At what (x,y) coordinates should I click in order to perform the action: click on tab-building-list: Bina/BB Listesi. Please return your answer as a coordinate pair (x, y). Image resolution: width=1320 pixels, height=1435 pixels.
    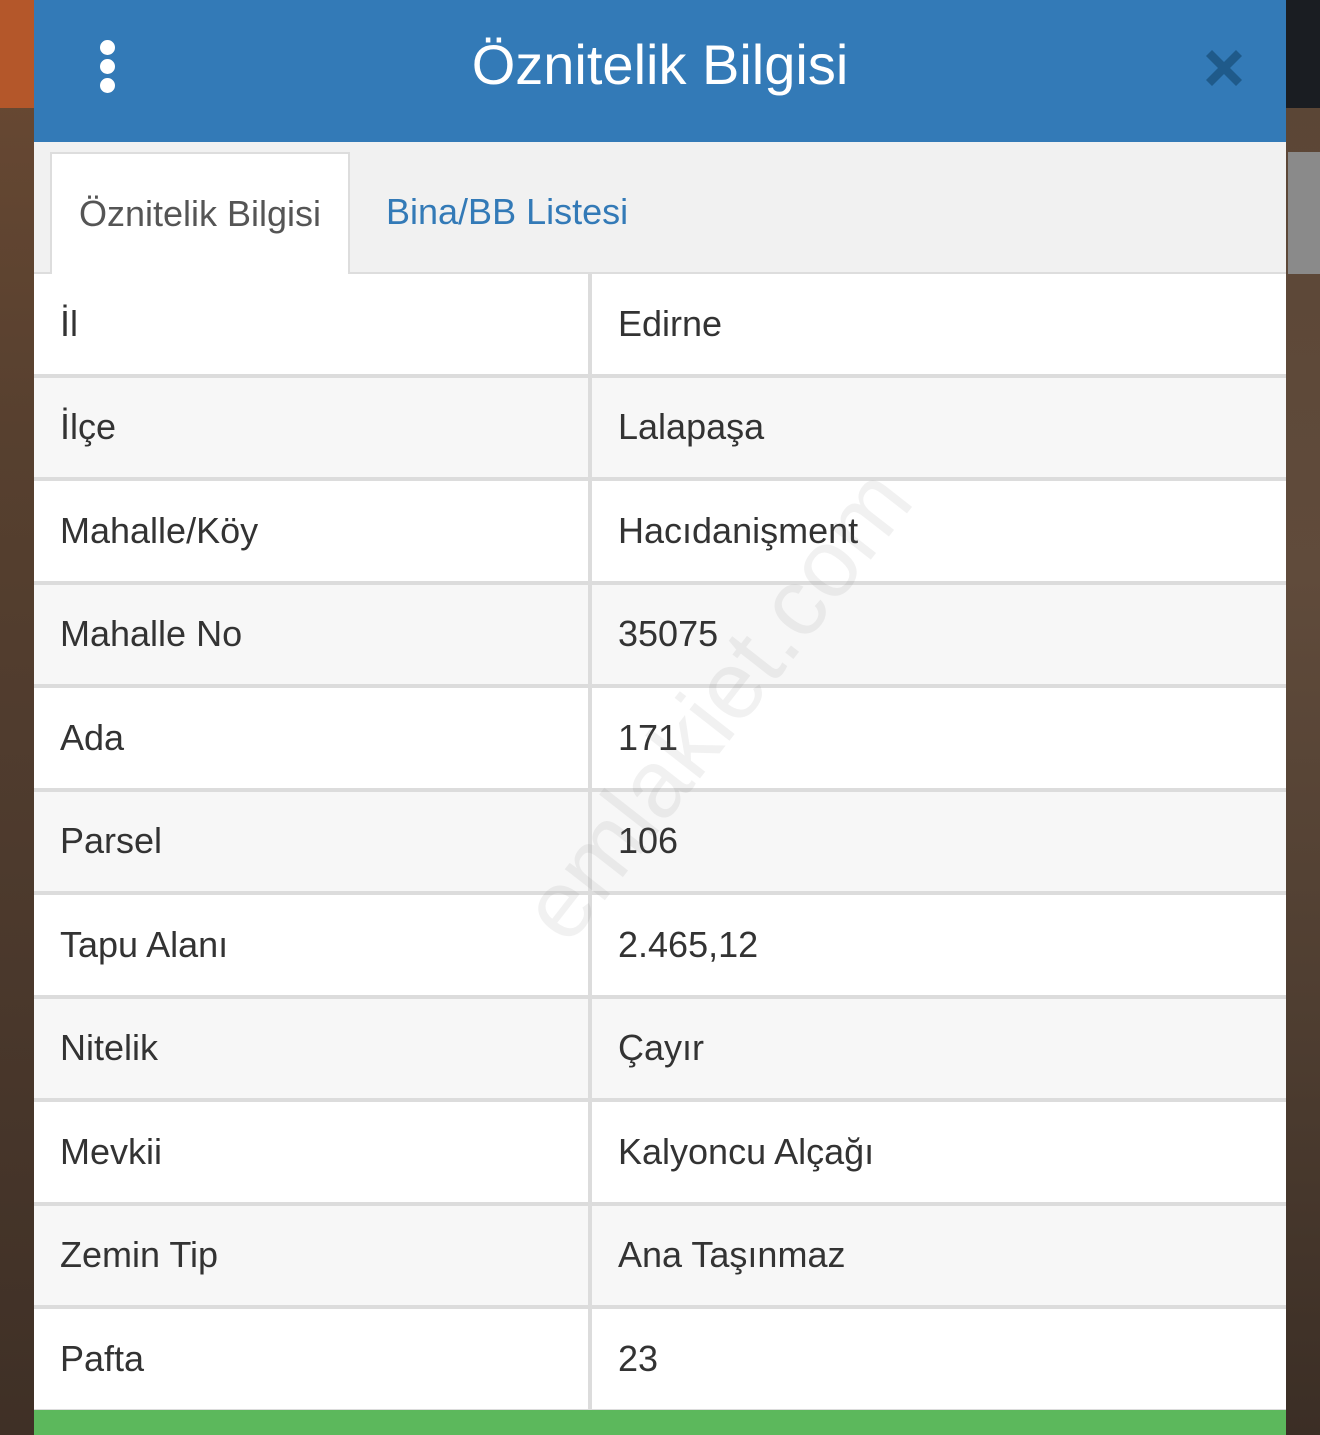
    Looking at the image, I should click on (507, 212).